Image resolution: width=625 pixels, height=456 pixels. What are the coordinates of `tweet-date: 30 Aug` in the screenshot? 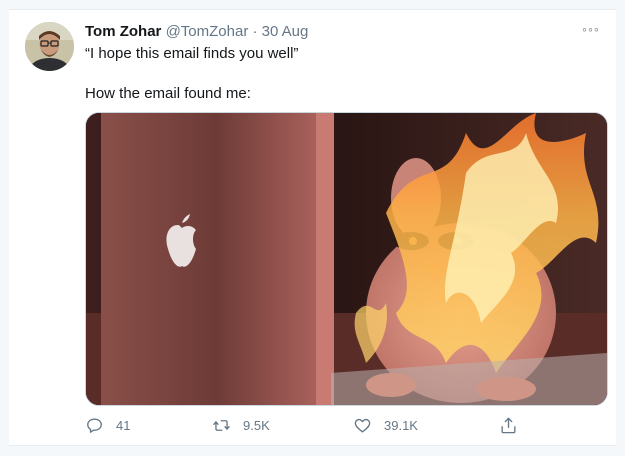 It's located at (285, 31).